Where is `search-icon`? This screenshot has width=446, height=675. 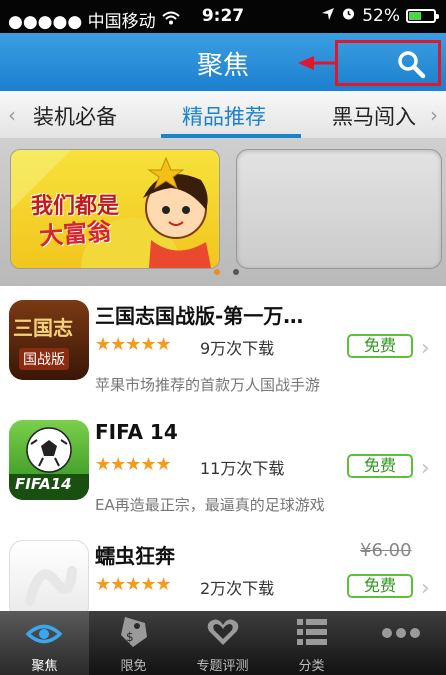 search-icon is located at coordinates (412, 65).